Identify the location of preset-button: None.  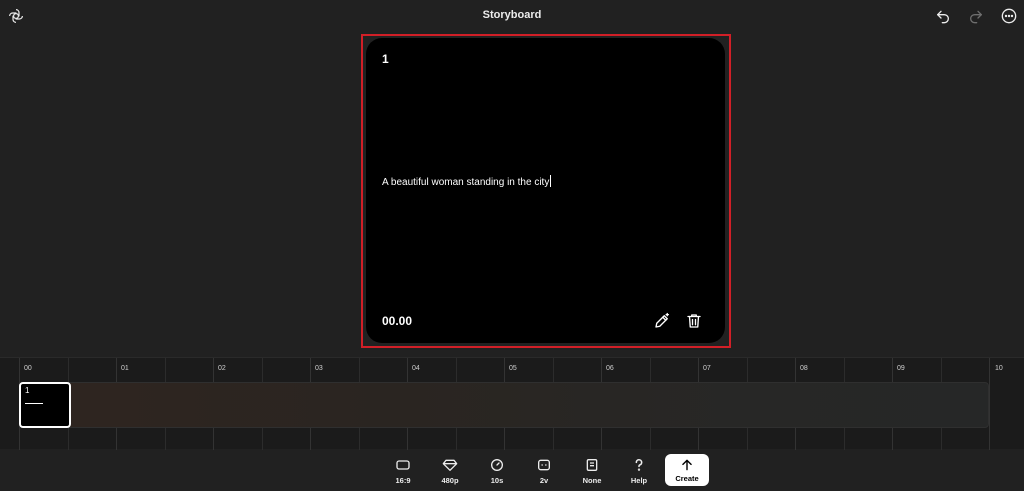
(592, 472).